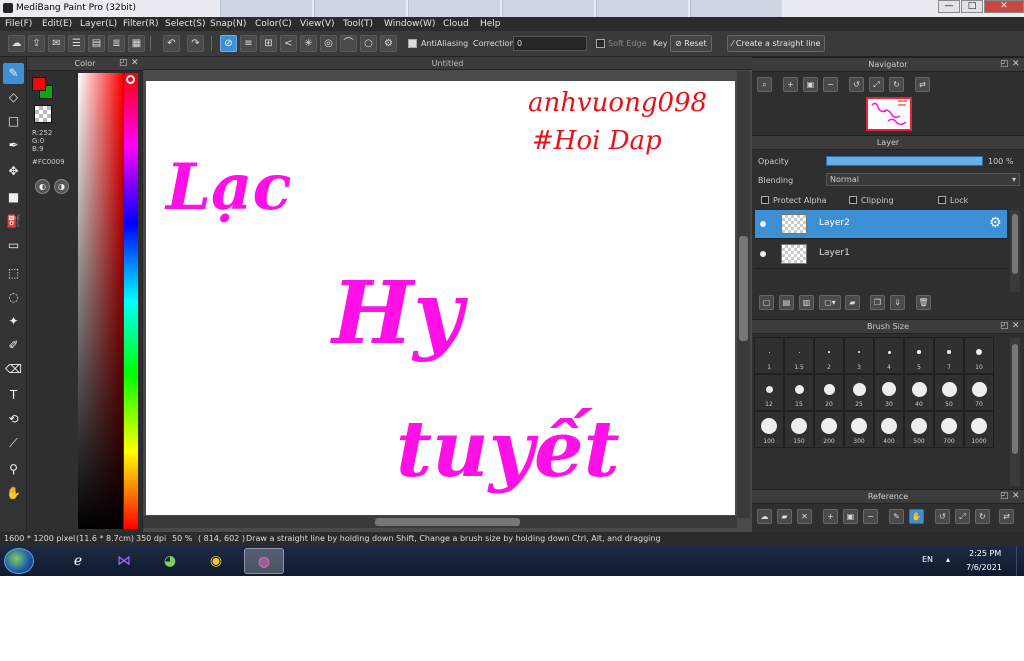 The width and height of the screenshot is (1024, 661). I want to click on fit-view-icon: ▣, so click(850, 516).